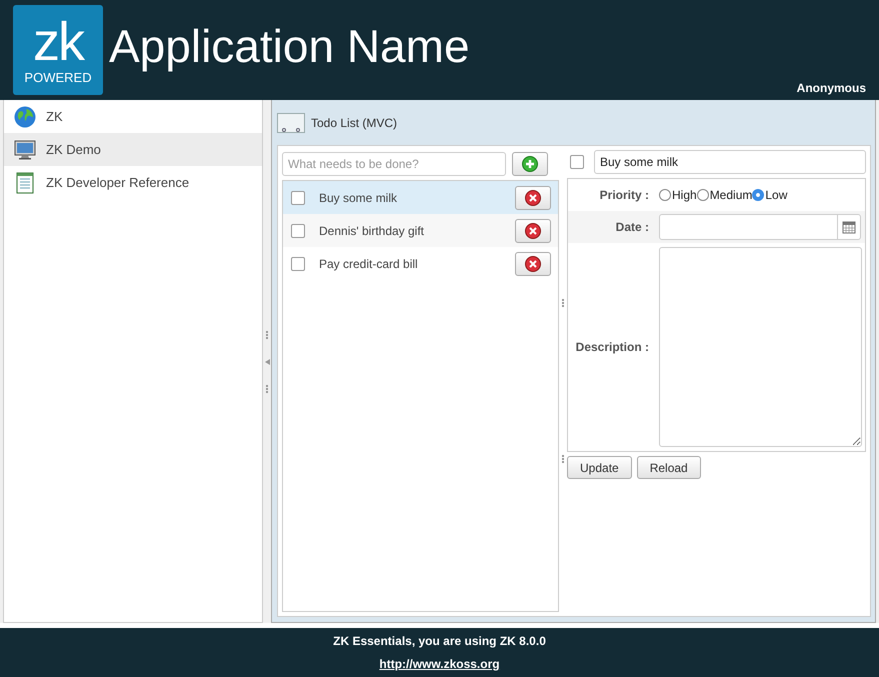  Describe the element at coordinates (760, 347) in the screenshot. I see `description-field` at that location.